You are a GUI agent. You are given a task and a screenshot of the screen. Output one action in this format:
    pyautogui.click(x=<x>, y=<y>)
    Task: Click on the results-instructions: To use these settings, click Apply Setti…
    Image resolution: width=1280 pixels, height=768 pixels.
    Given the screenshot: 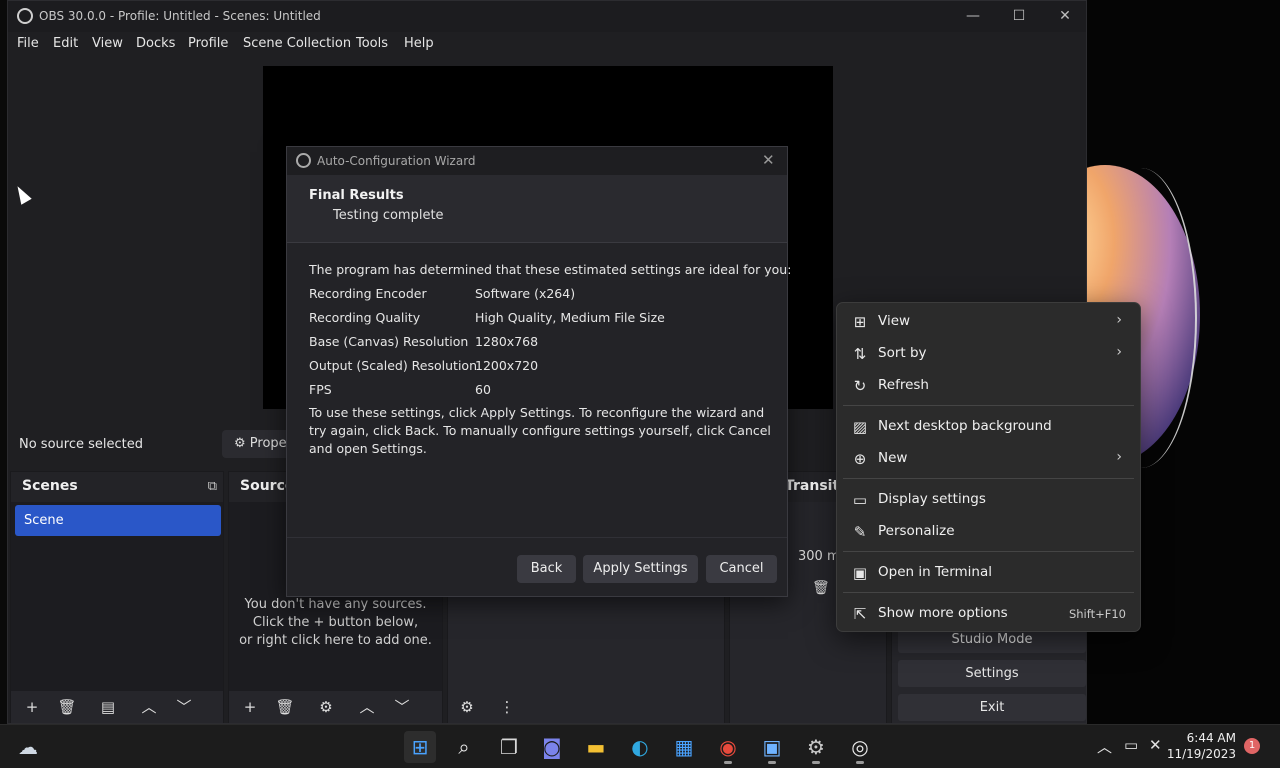 What is the action you would take?
    pyautogui.click(x=540, y=430)
    